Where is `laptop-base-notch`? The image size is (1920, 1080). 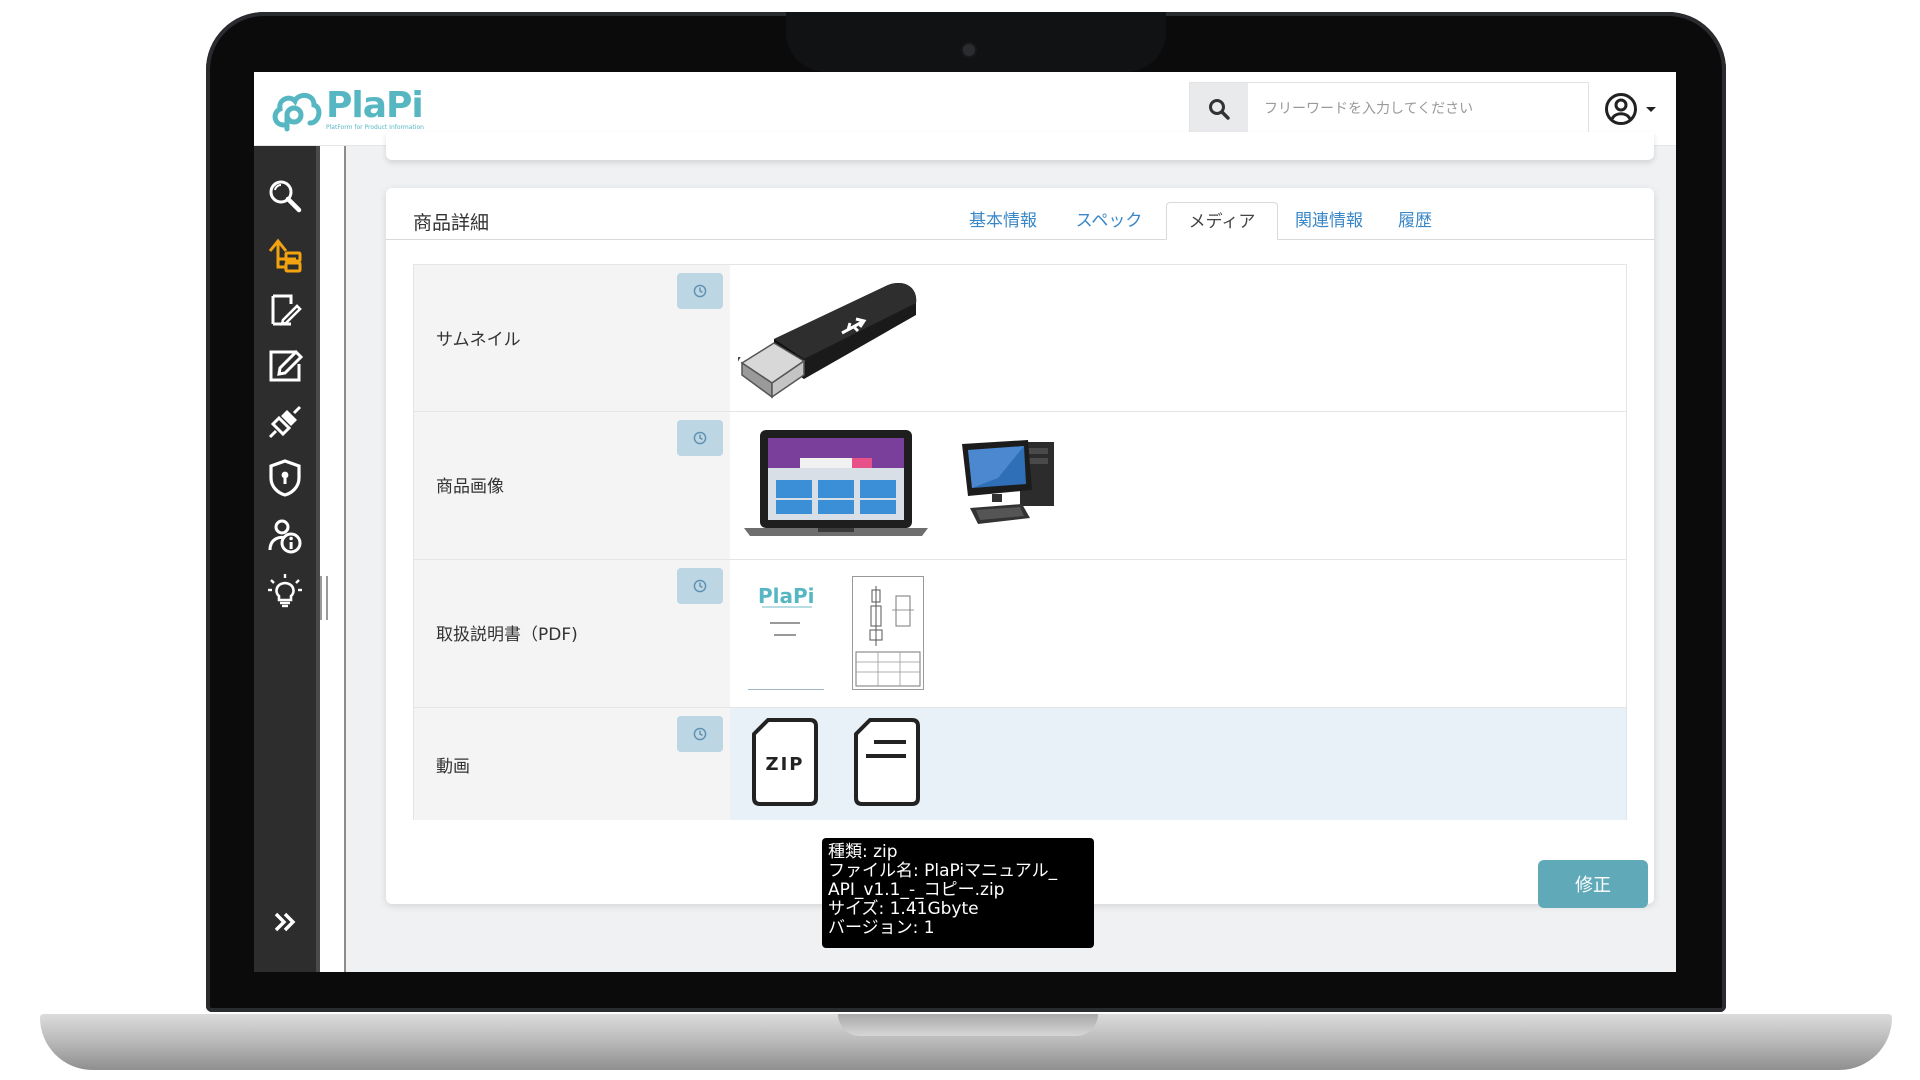 laptop-base-notch is located at coordinates (968, 1025).